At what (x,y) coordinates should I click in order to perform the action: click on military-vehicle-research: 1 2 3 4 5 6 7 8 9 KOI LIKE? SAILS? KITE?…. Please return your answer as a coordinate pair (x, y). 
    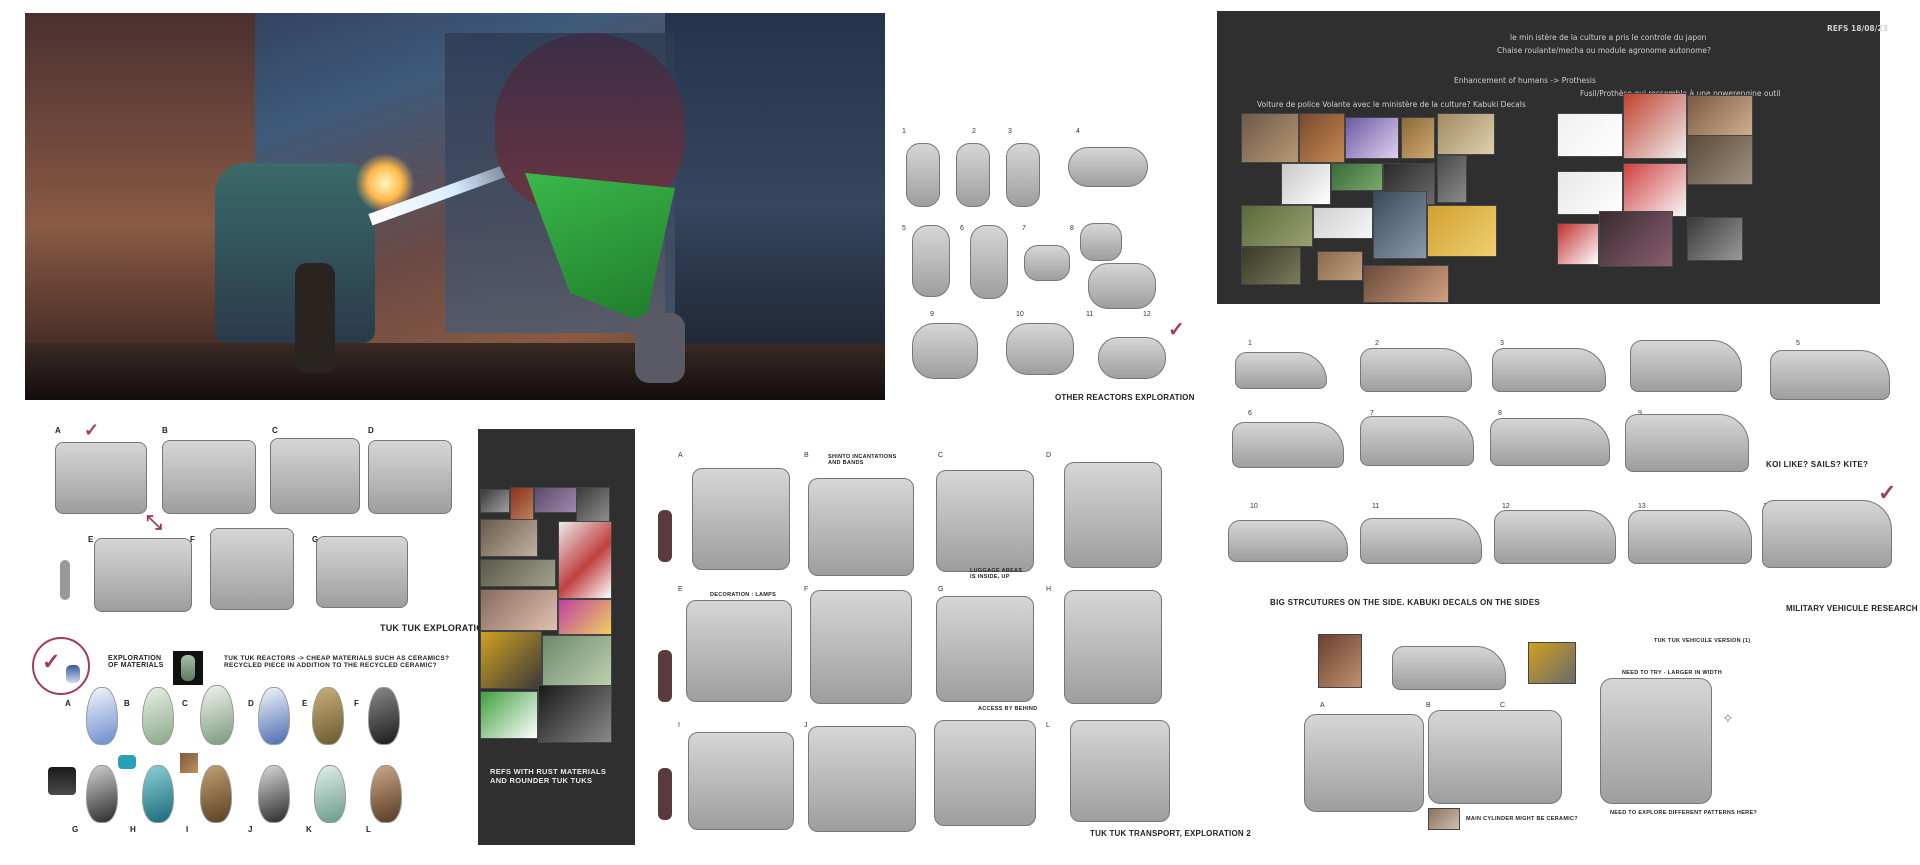
    Looking at the image, I should click on (1565, 480).